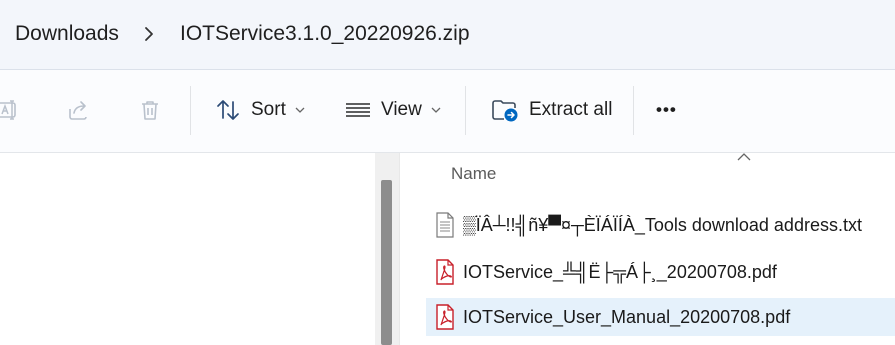 This screenshot has height=345, width=895. I want to click on view-button: View, so click(393, 110).